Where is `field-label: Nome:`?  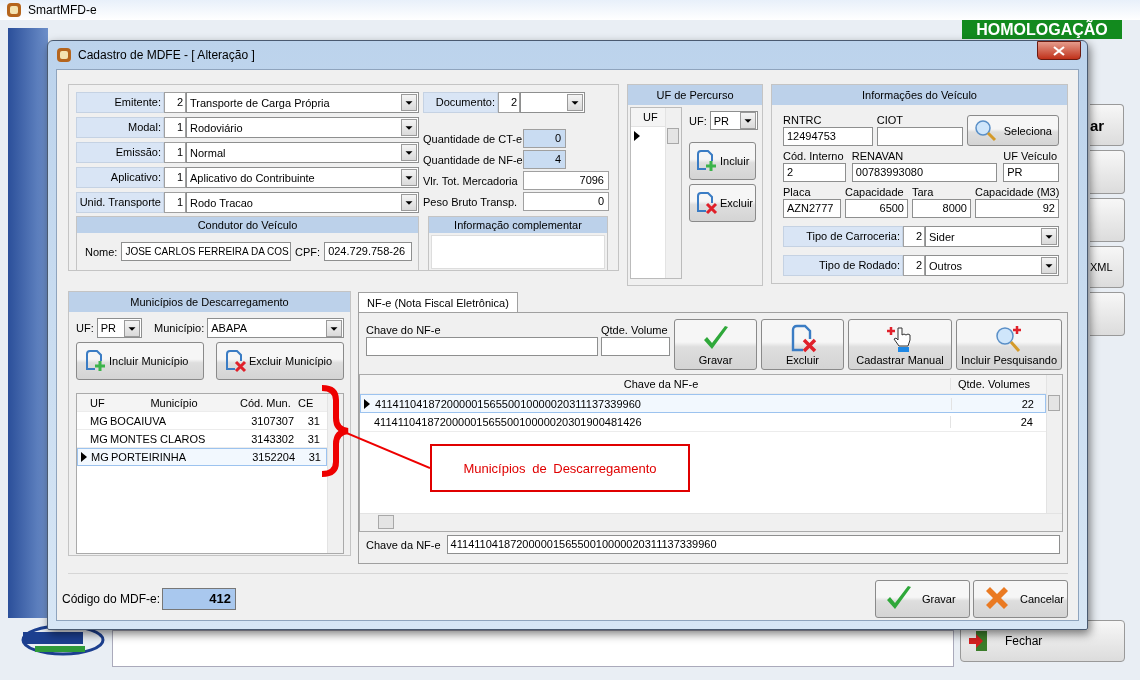
field-label: Nome: is located at coordinates (101, 251).